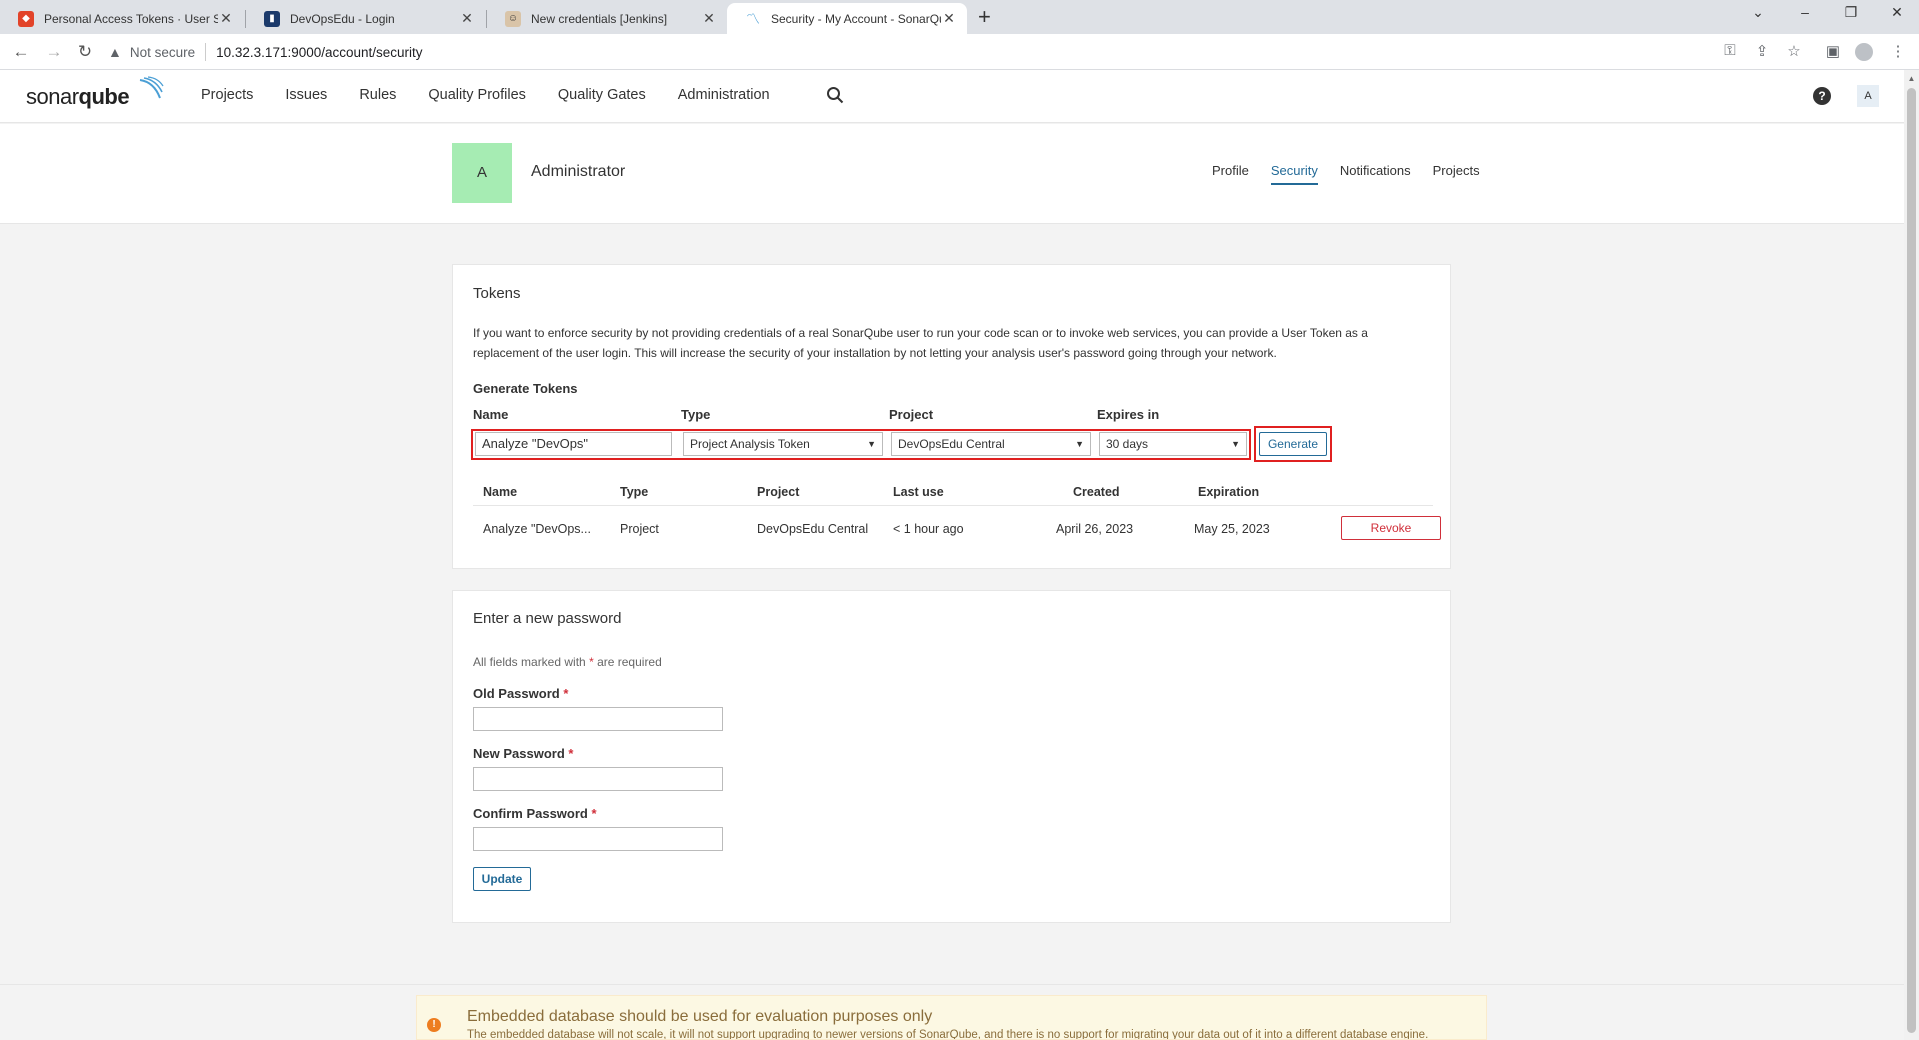  Describe the element at coordinates (847, 18) in the screenshot. I see `browser-tab-sonarqube: 〽 Security - My Account - SonarQu ✕` at that location.